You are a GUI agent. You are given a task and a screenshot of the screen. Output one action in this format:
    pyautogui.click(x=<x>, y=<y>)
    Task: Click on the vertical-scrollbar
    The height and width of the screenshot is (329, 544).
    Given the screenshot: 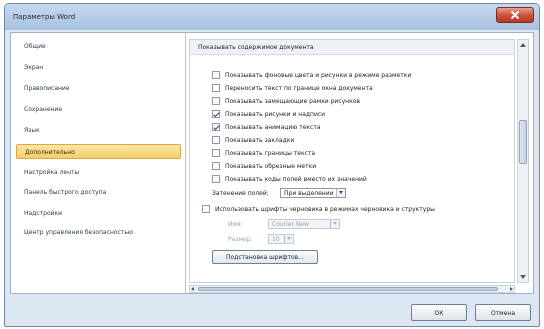 What is the action you would take?
    pyautogui.click(x=523, y=161)
    